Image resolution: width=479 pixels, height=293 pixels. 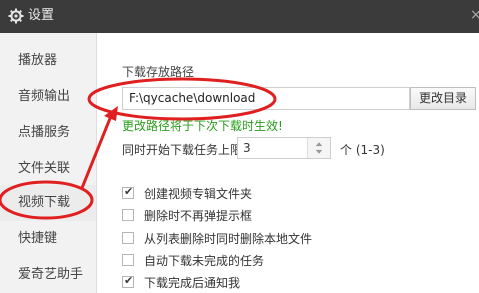 What do you see at coordinates (362, 150) in the screenshot?
I see `concurrent-limit-range: 个 (1-3)` at bounding box center [362, 150].